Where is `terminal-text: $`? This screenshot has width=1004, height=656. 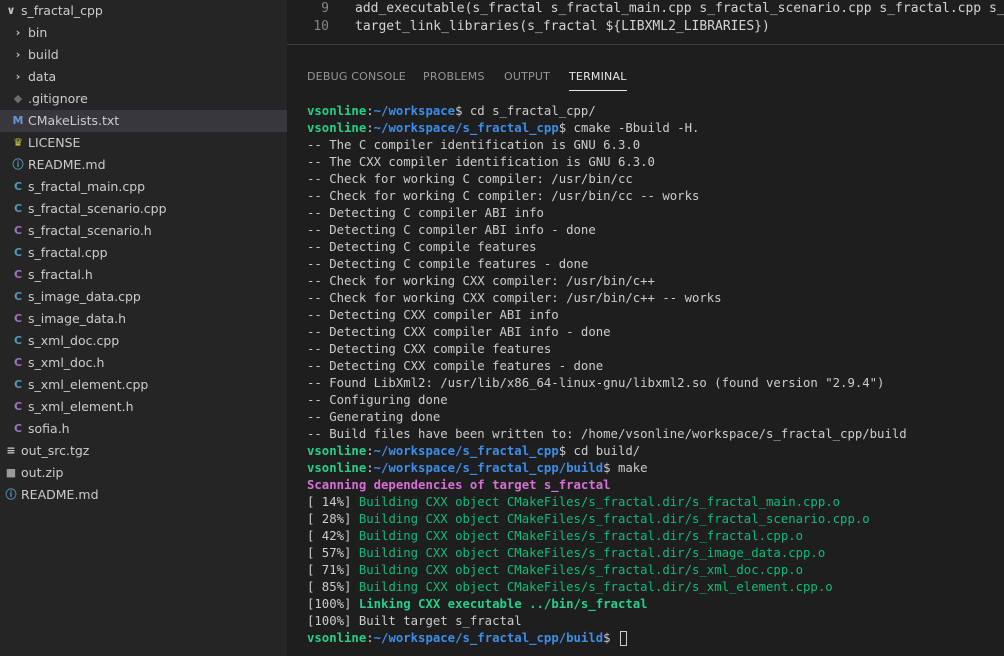
terminal-text: $ is located at coordinates (610, 638).